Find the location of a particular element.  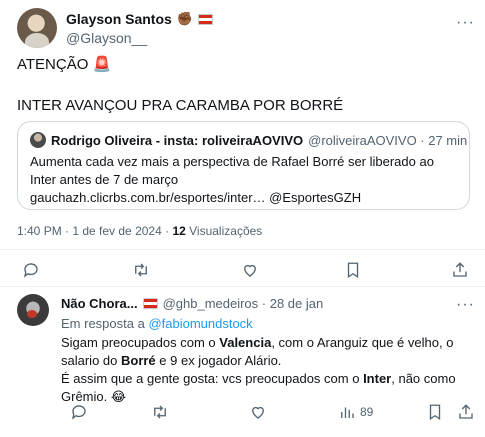

replying-to: Em resposta a @fabiomundstock is located at coordinates (157, 323).